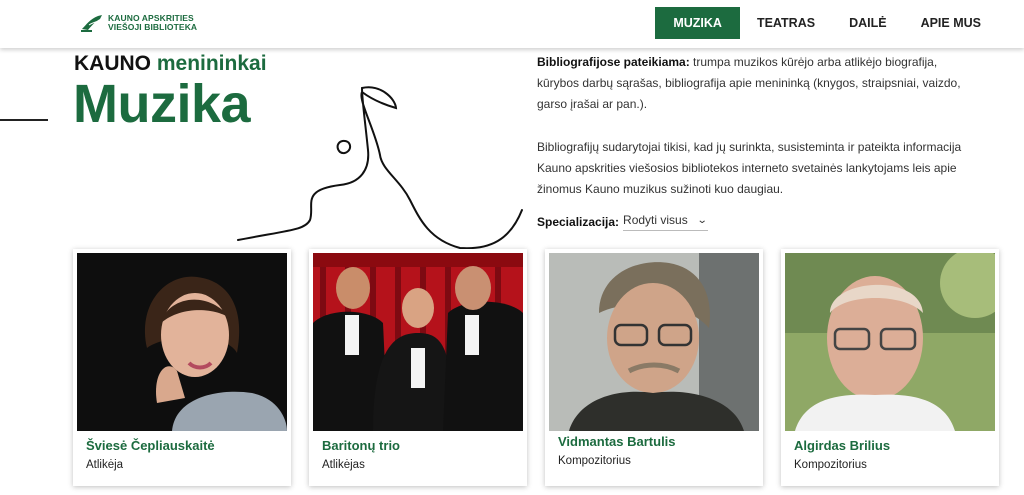  I want to click on hero-prefix: KAUNO, so click(112, 63).